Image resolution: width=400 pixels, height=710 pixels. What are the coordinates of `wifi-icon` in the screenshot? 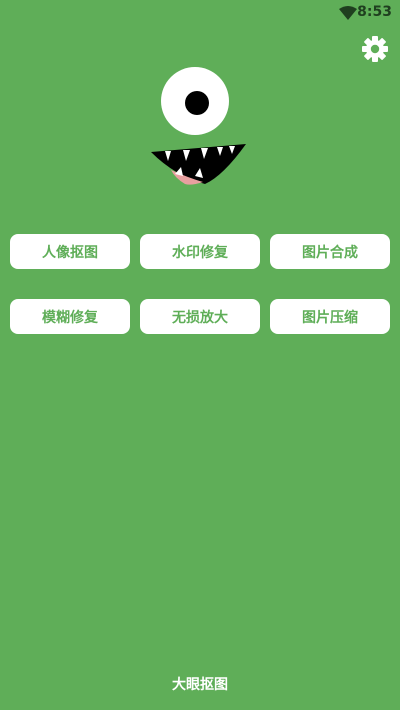 It's located at (348, 12).